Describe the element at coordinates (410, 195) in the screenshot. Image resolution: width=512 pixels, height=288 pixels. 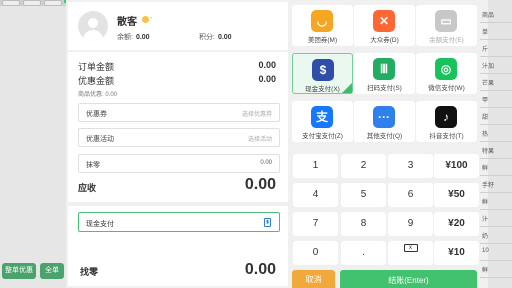
I see `key-6: 6` at that location.